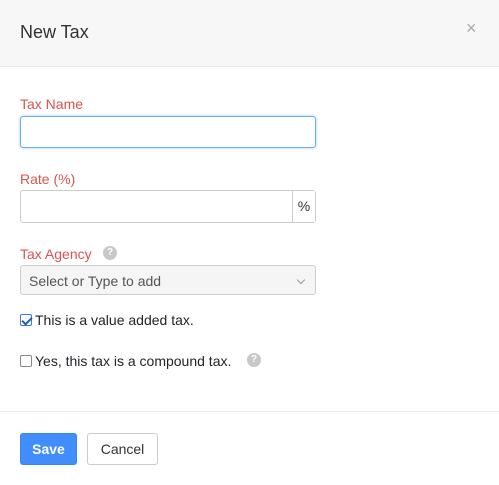  I want to click on value-added-tax-option: This is a value added tax., so click(107, 320).